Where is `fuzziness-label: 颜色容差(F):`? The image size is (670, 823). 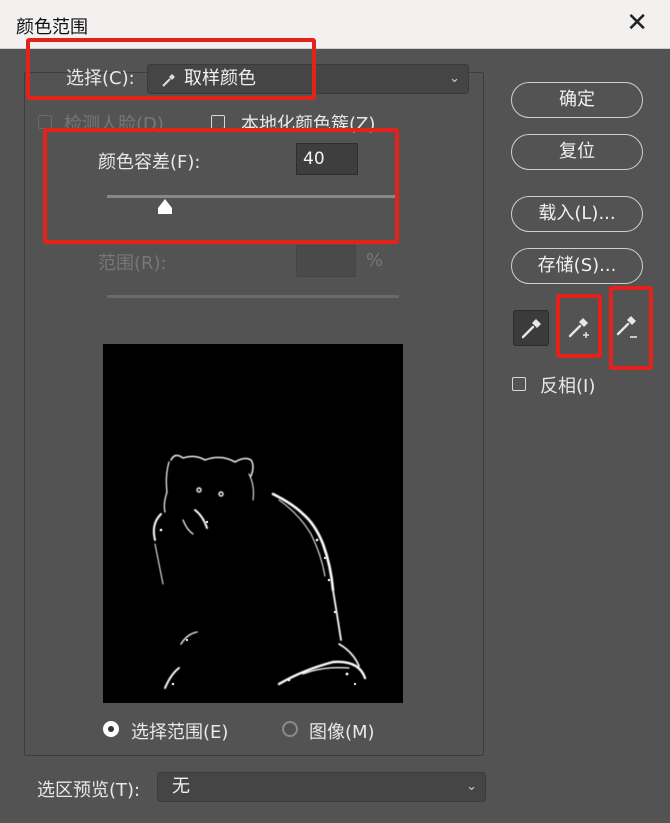 fuzziness-label: 颜色容差(F): is located at coordinates (149, 162).